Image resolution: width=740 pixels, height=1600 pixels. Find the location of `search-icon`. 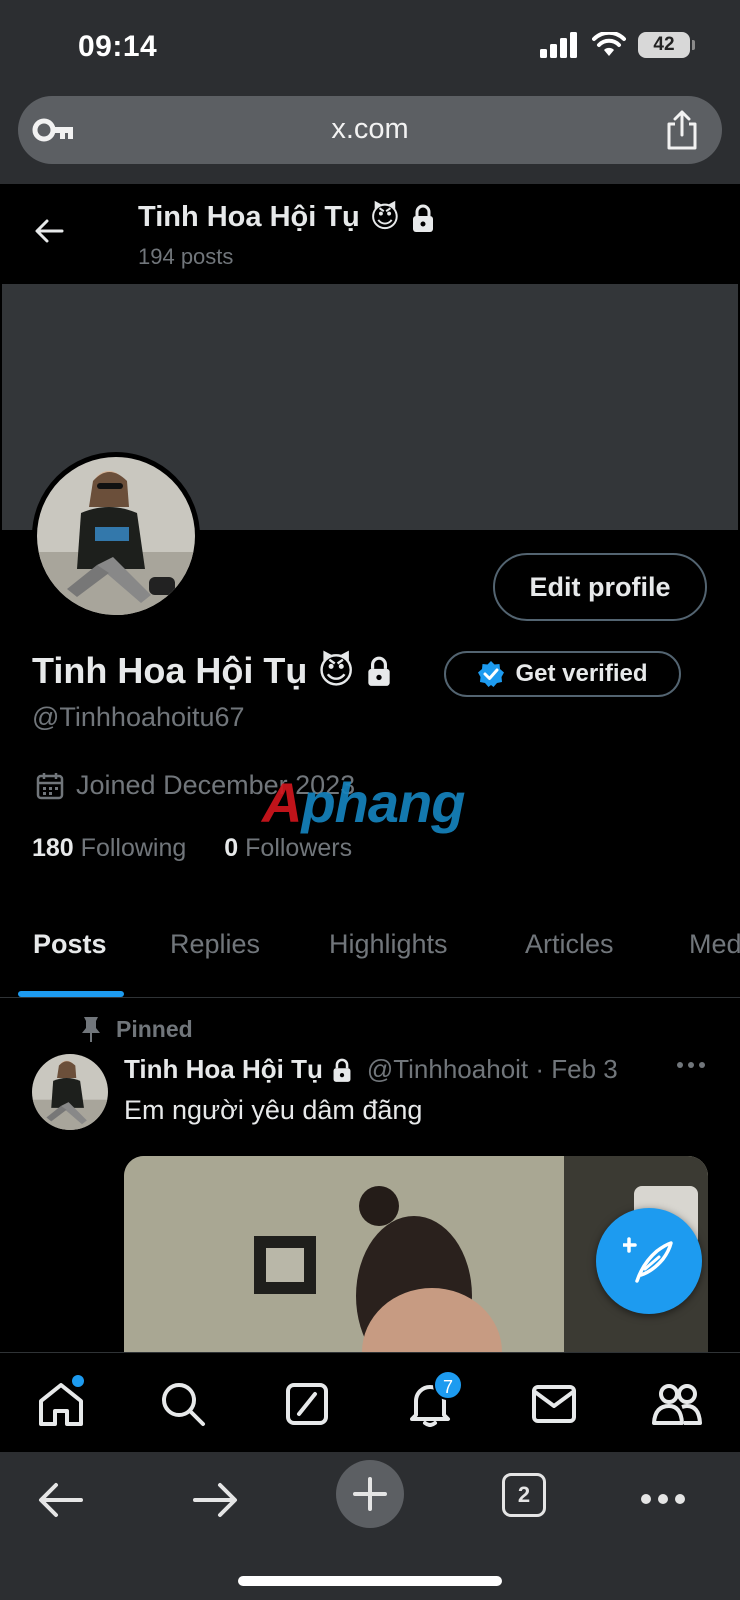

search-icon is located at coordinates (183, 1404).